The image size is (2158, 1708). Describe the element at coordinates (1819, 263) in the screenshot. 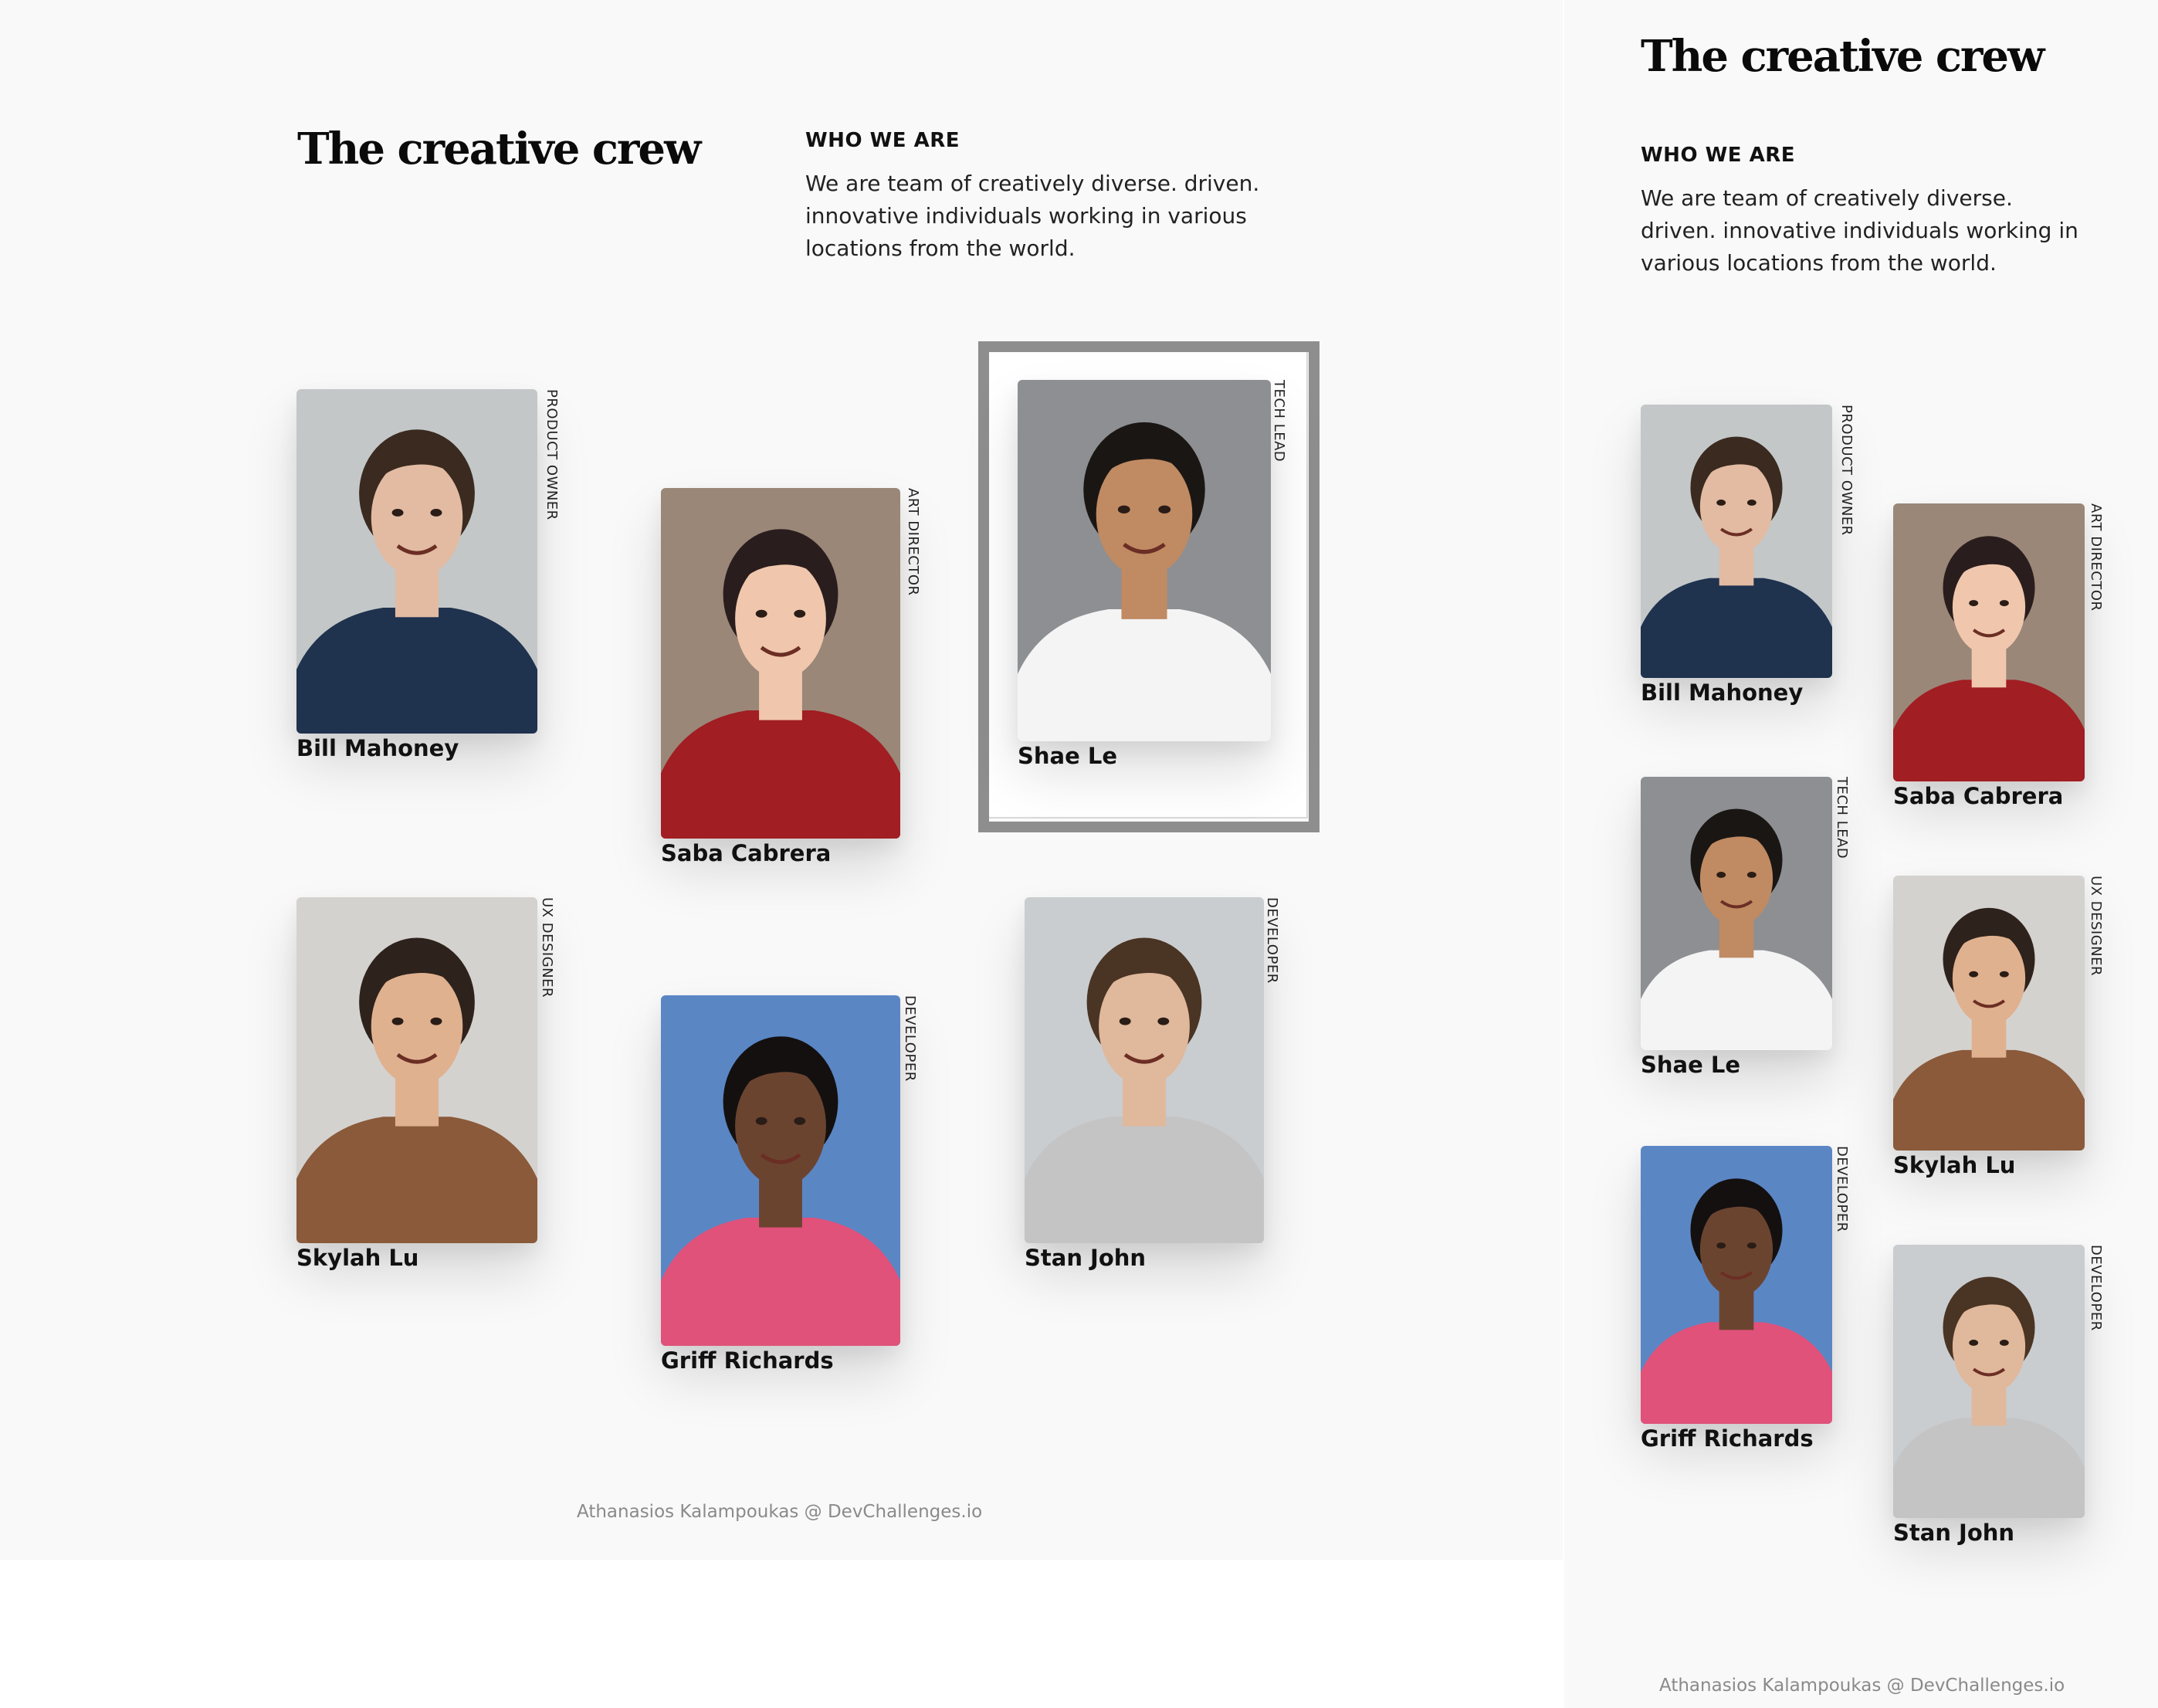

I see `description-line: various locations from the world.` at that location.